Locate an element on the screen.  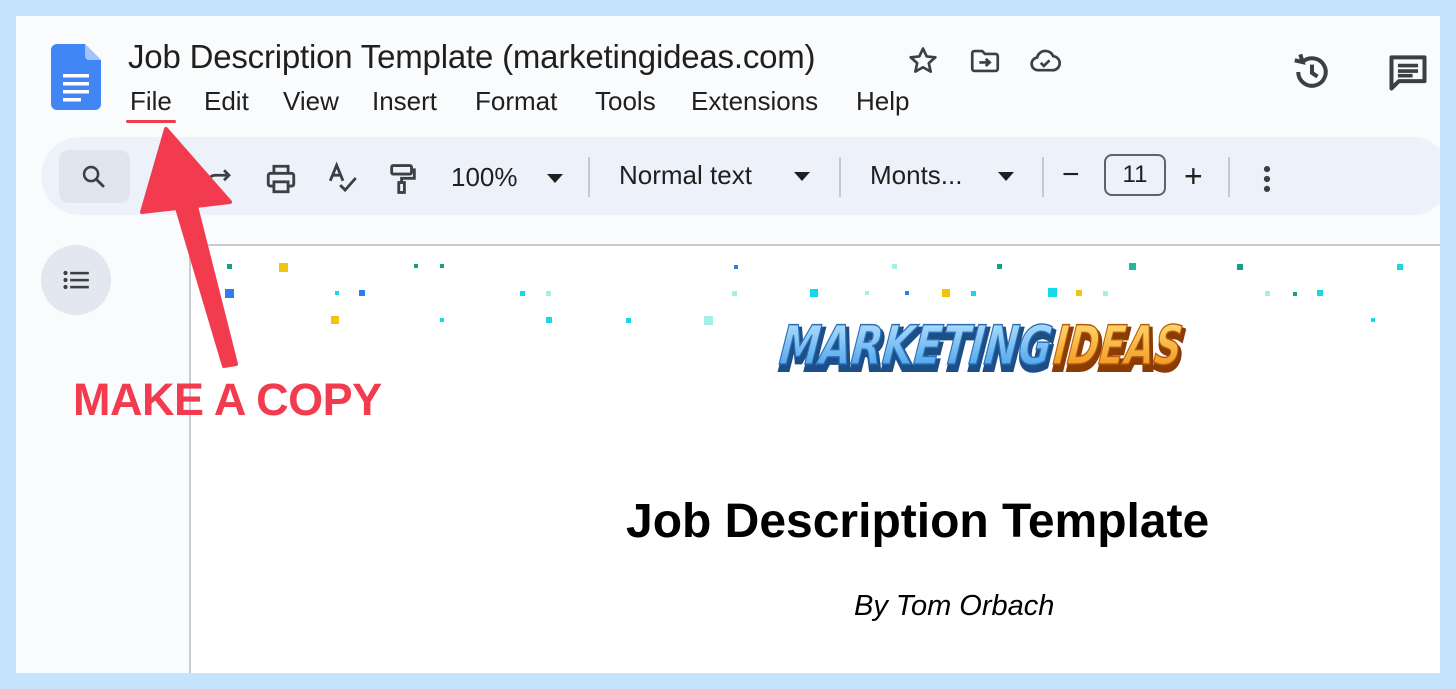
menu-help: Help is located at coordinates (882, 101).